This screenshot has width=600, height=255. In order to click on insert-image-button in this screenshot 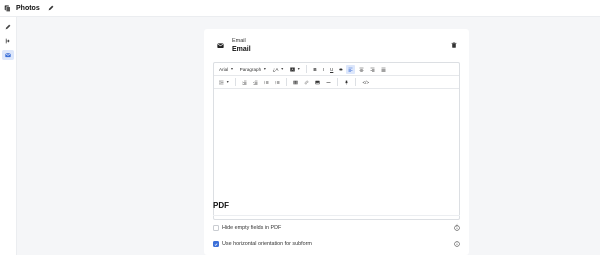, I will do `click(317, 82)`.